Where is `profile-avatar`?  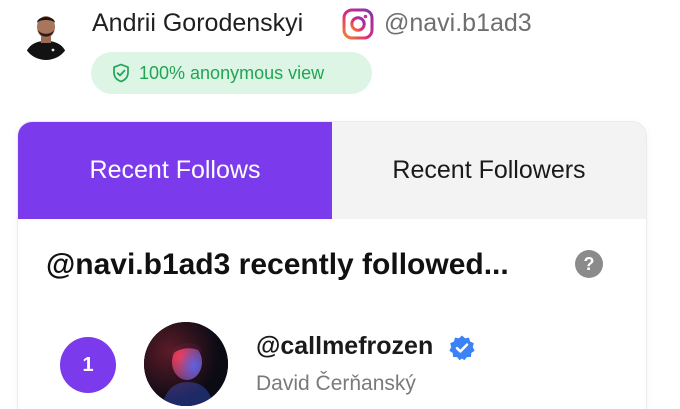 profile-avatar is located at coordinates (46, 33).